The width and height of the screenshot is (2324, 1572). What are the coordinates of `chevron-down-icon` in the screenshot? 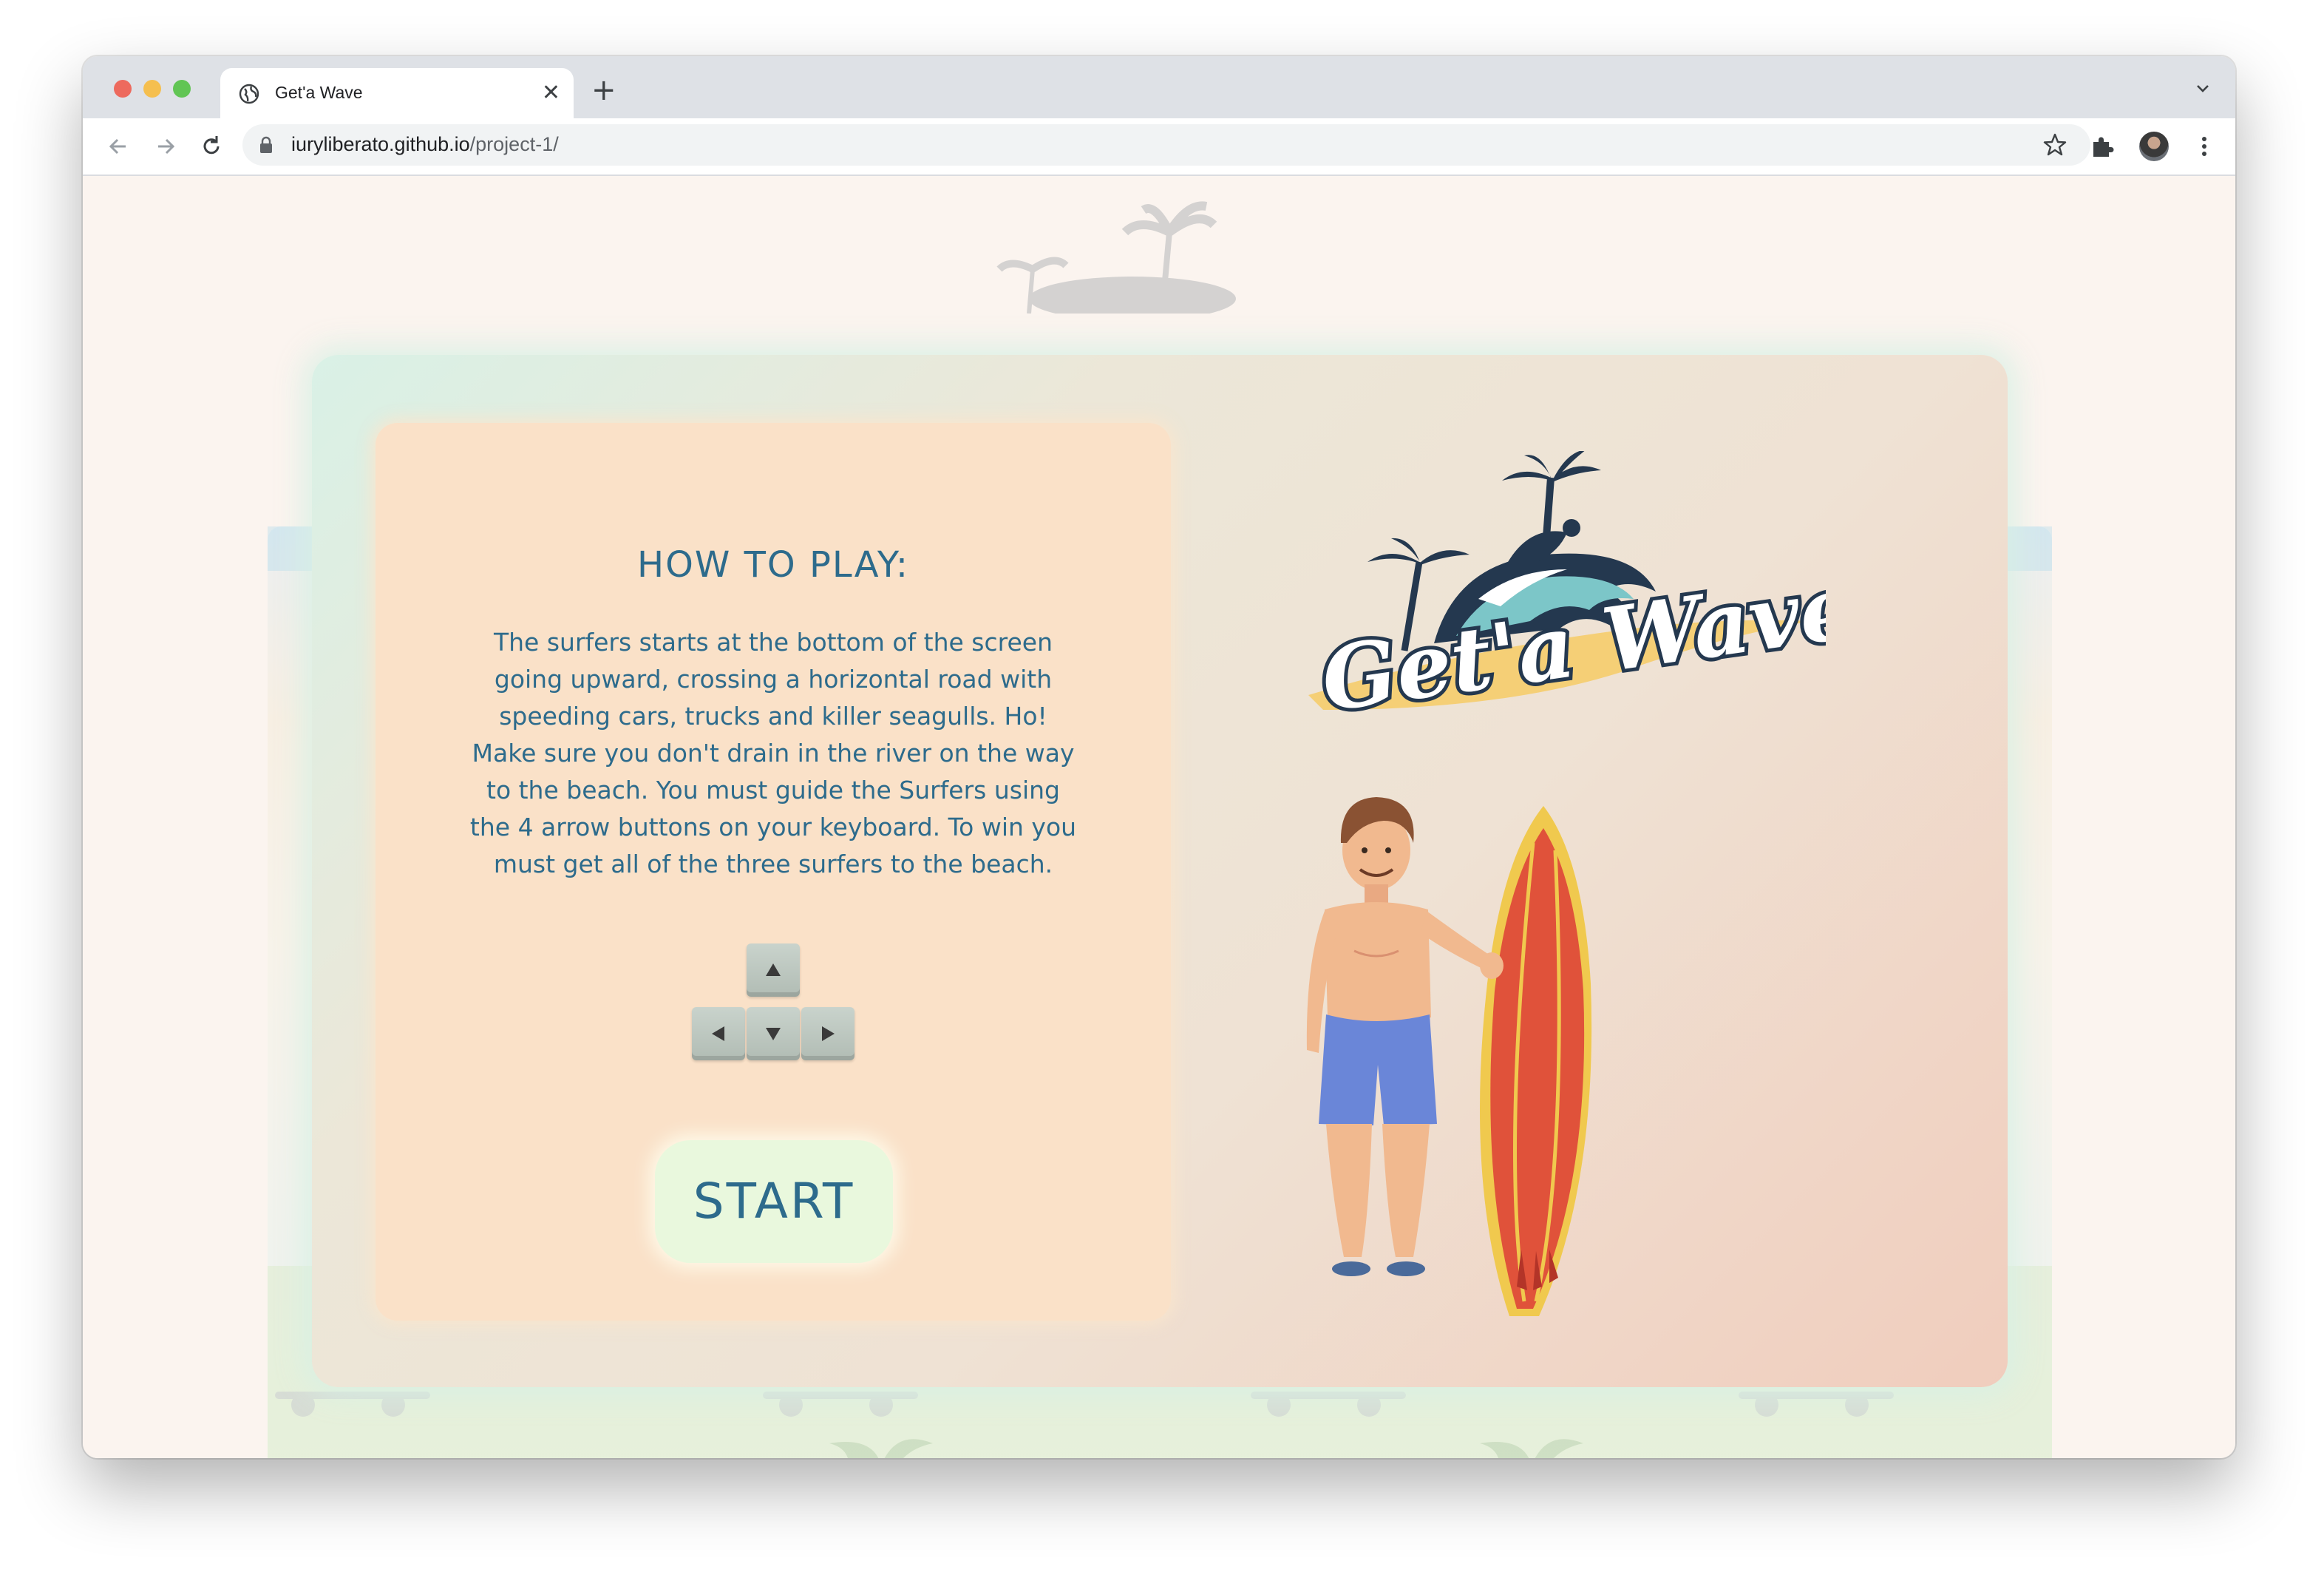 It's located at (2202, 88).